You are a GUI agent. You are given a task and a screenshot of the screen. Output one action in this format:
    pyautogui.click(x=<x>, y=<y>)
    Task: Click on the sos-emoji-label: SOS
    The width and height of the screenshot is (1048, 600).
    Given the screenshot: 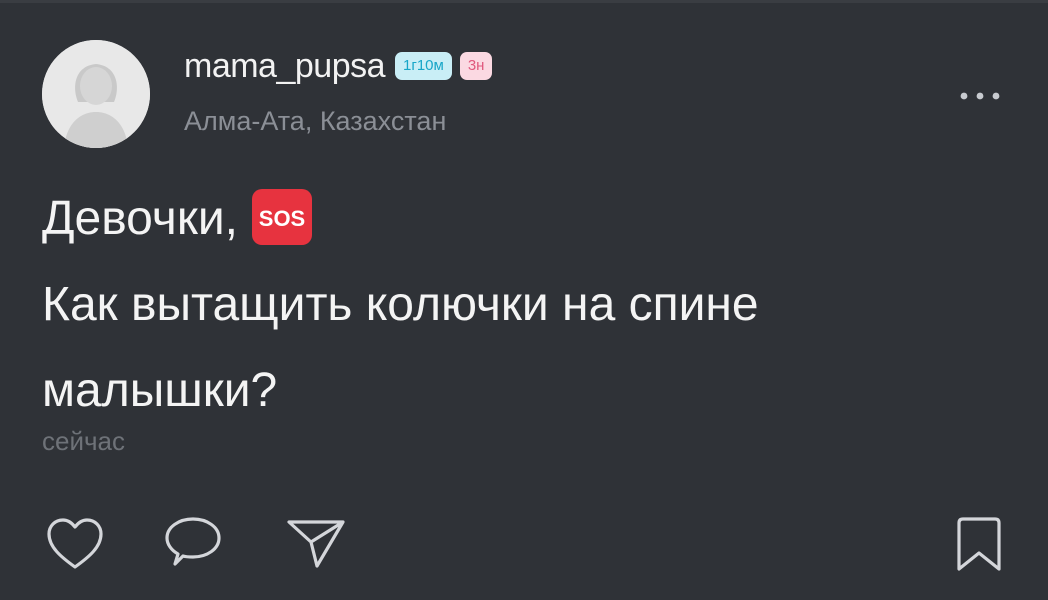 What is the action you would take?
    pyautogui.click(x=282, y=218)
    